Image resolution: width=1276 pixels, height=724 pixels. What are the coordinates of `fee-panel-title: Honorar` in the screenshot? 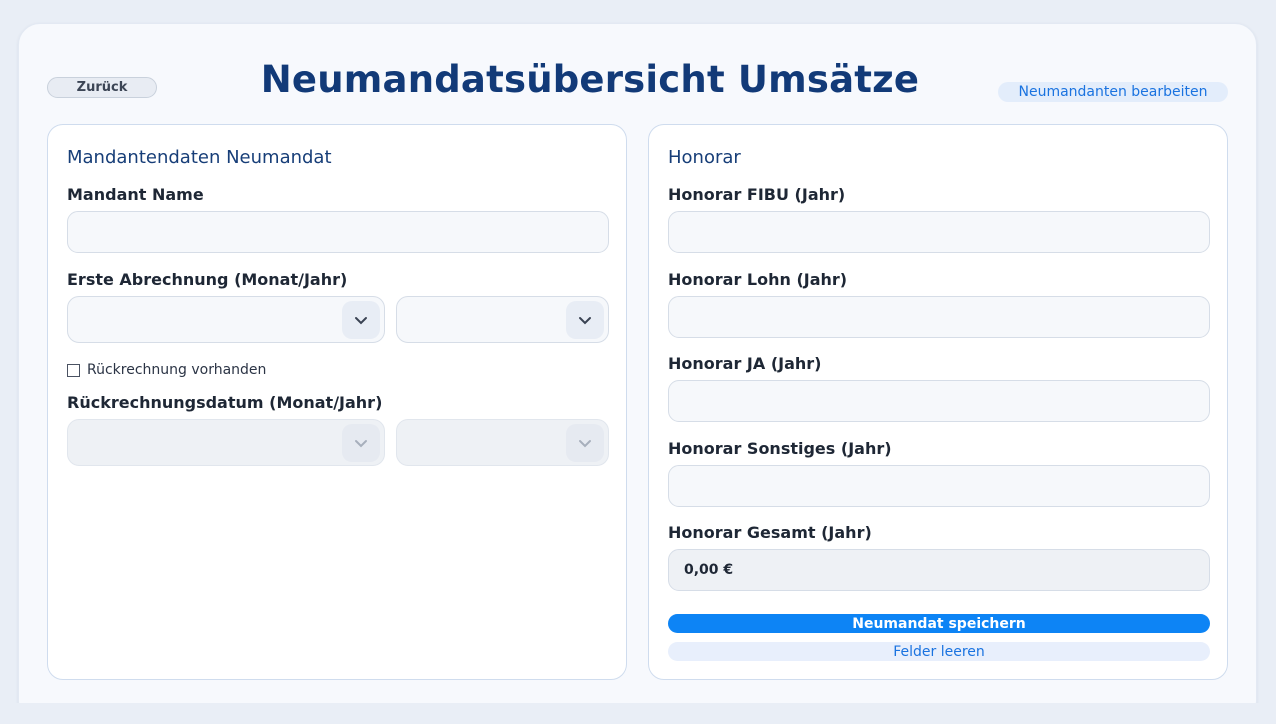 It's located at (704, 157).